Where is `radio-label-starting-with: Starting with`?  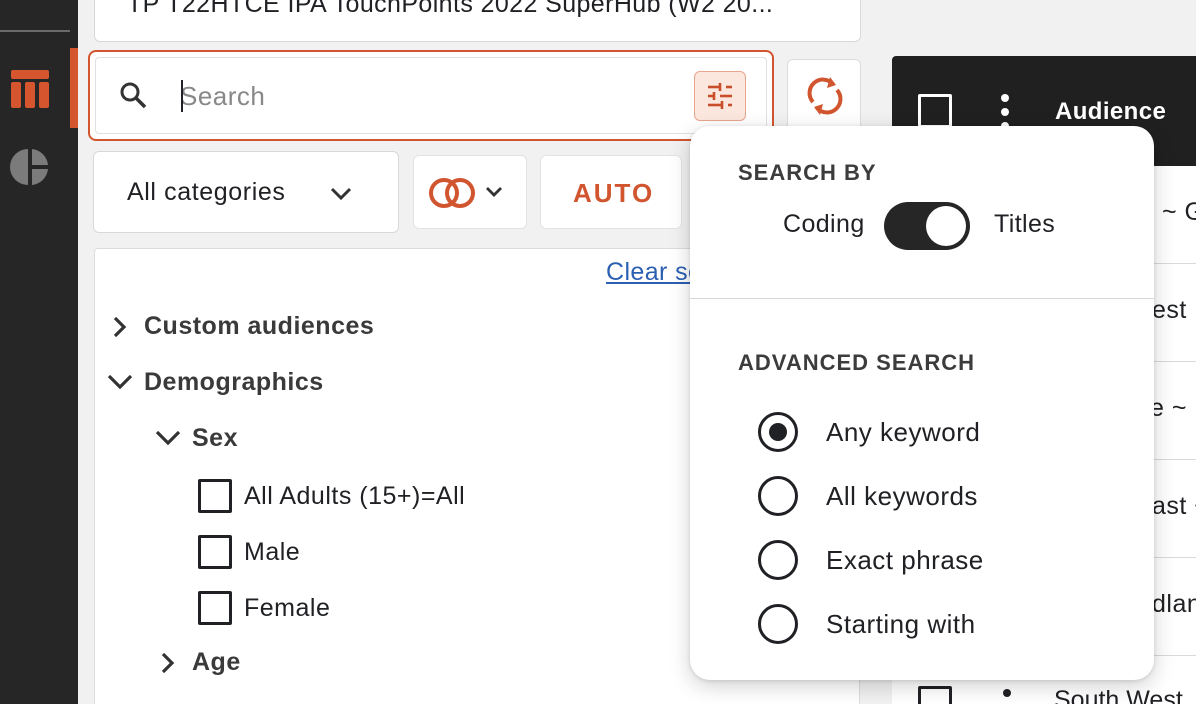 radio-label-starting-with: Starting with is located at coordinates (901, 624).